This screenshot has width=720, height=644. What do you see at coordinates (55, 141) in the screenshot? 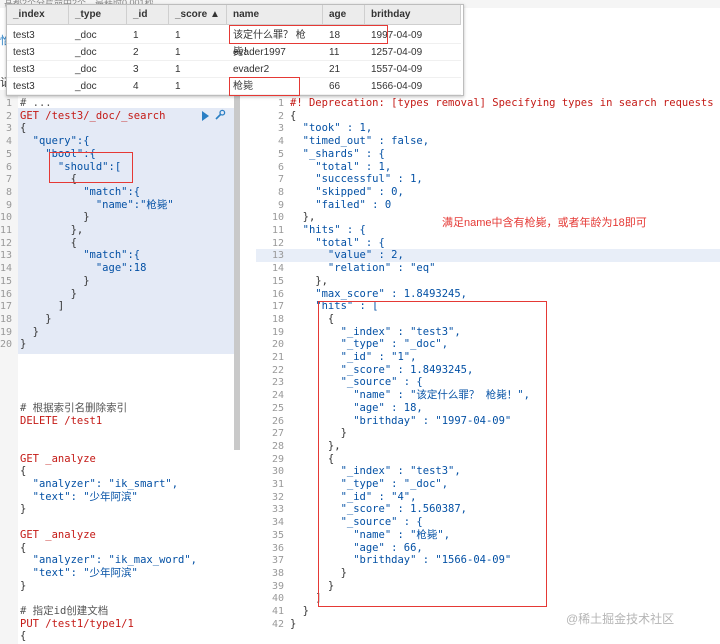
I see `code-line: "query":{` at bounding box center [55, 141].